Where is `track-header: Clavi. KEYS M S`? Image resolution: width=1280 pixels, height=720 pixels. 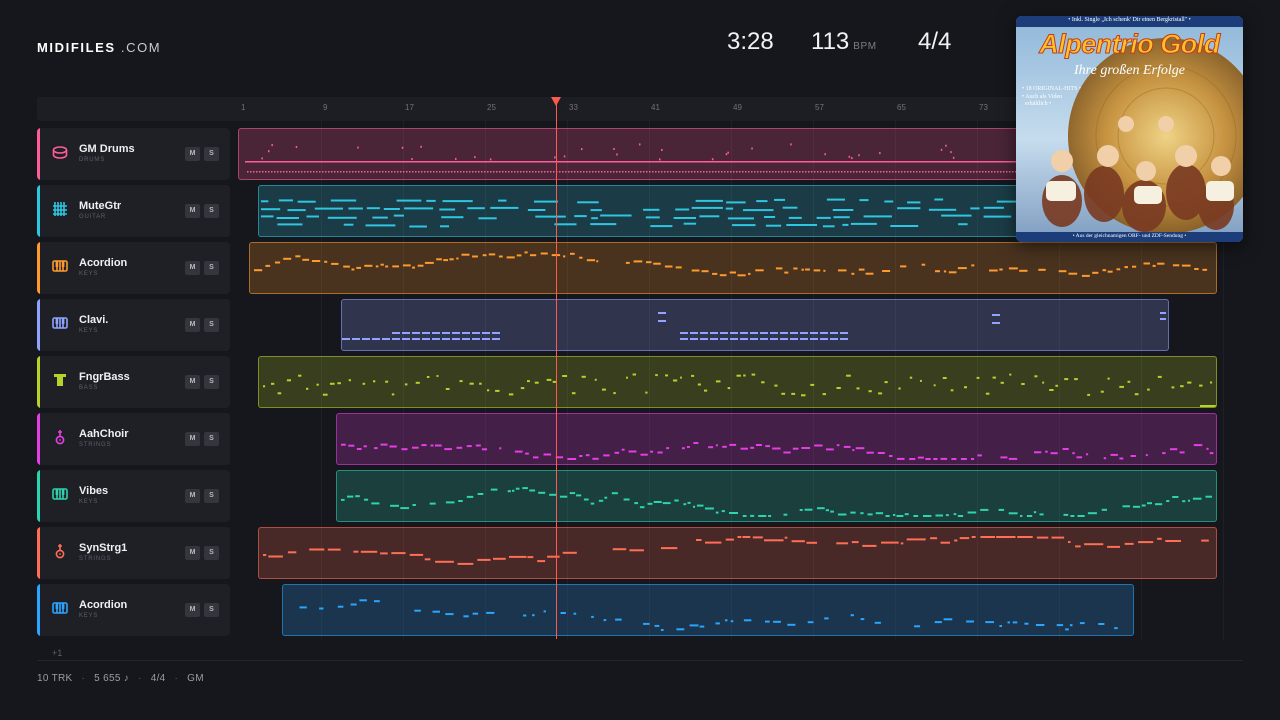 track-header: Clavi. KEYS M S is located at coordinates (133, 325).